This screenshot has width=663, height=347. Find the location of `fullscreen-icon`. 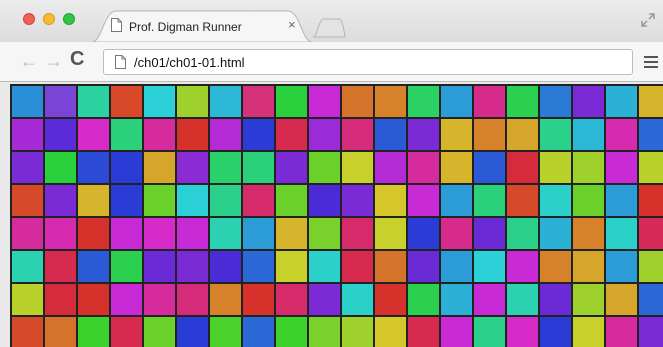

fullscreen-icon is located at coordinates (648, 20).